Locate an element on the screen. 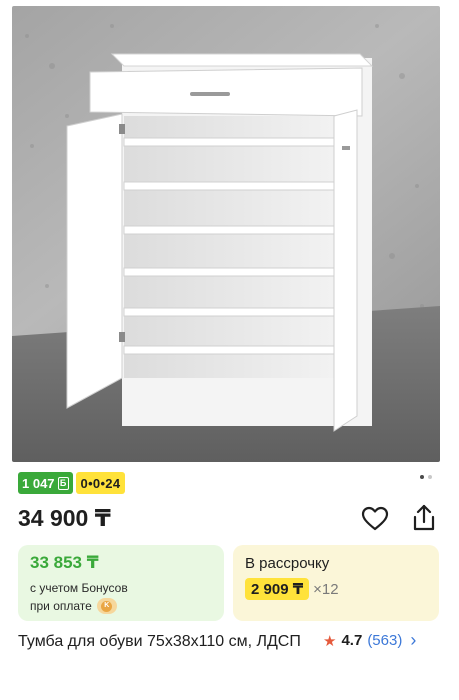 This screenshot has height=700, width=459. reviews-count: (563) is located at coordinates (384, 640).